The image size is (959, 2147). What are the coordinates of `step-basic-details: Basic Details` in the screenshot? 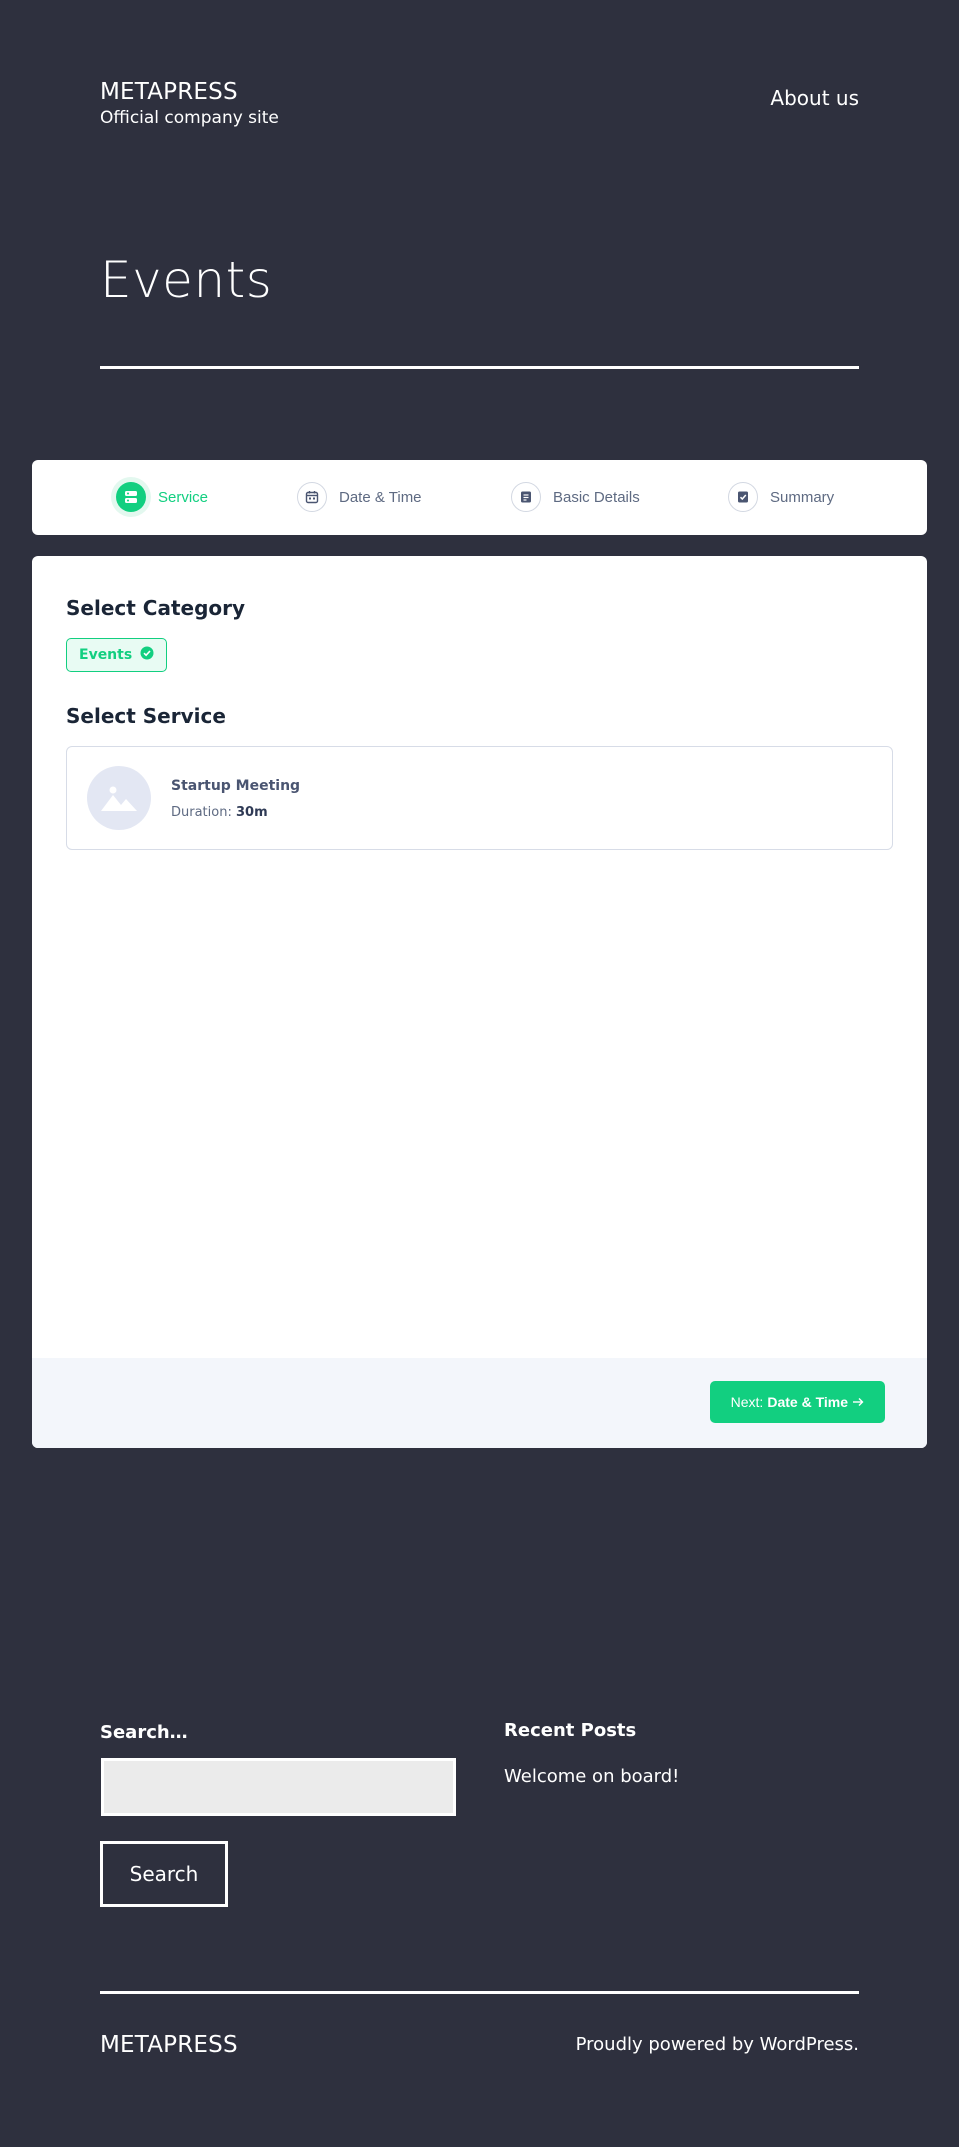 It's located at (575, 497).